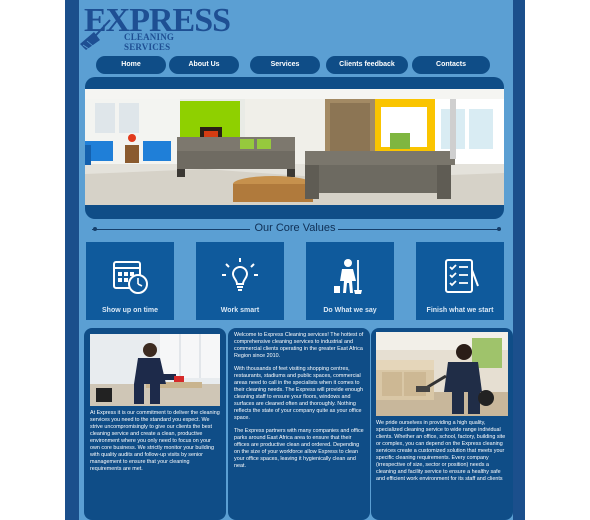 This screenshot has width=590, height=520. I want to click on sofa-cleaning-photo, so click(442, 374).